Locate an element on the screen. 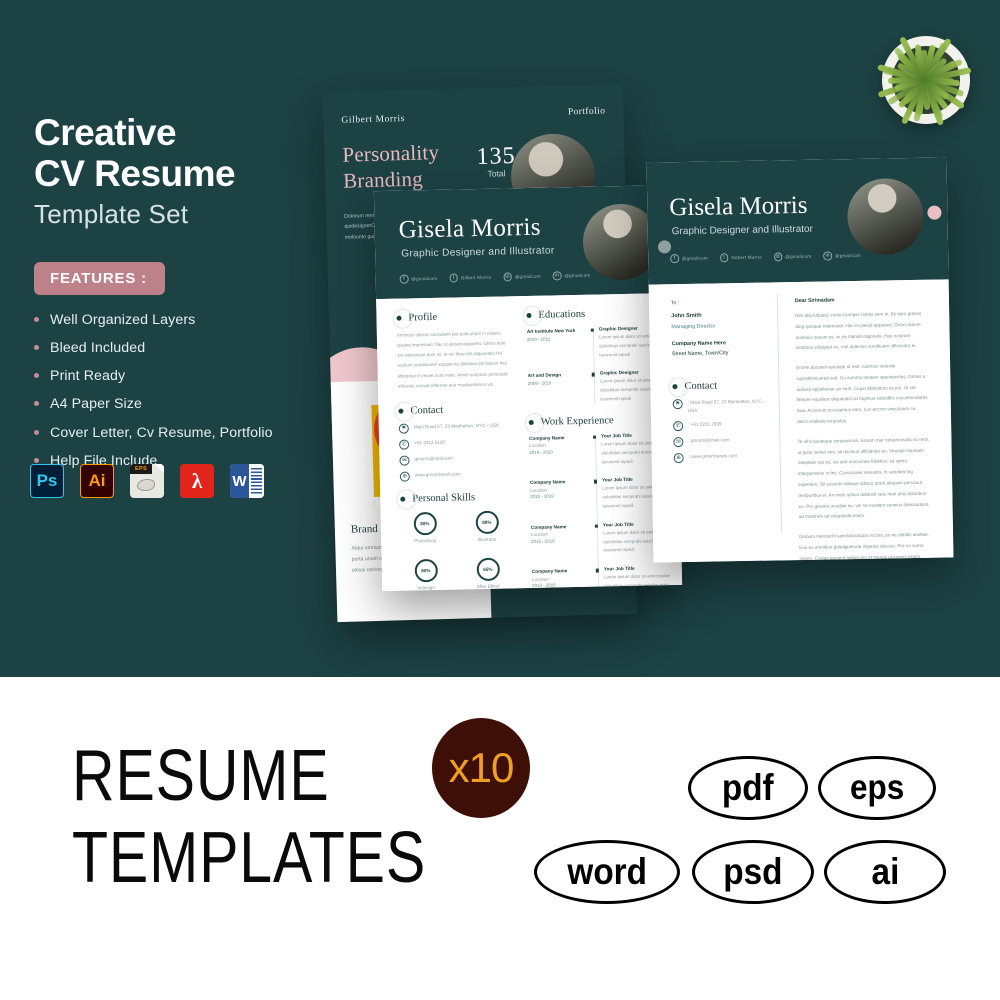 This screenshot has height=1000, width=1000. bottom-title-line-1: RESUME is located at coordinates (201, 776).